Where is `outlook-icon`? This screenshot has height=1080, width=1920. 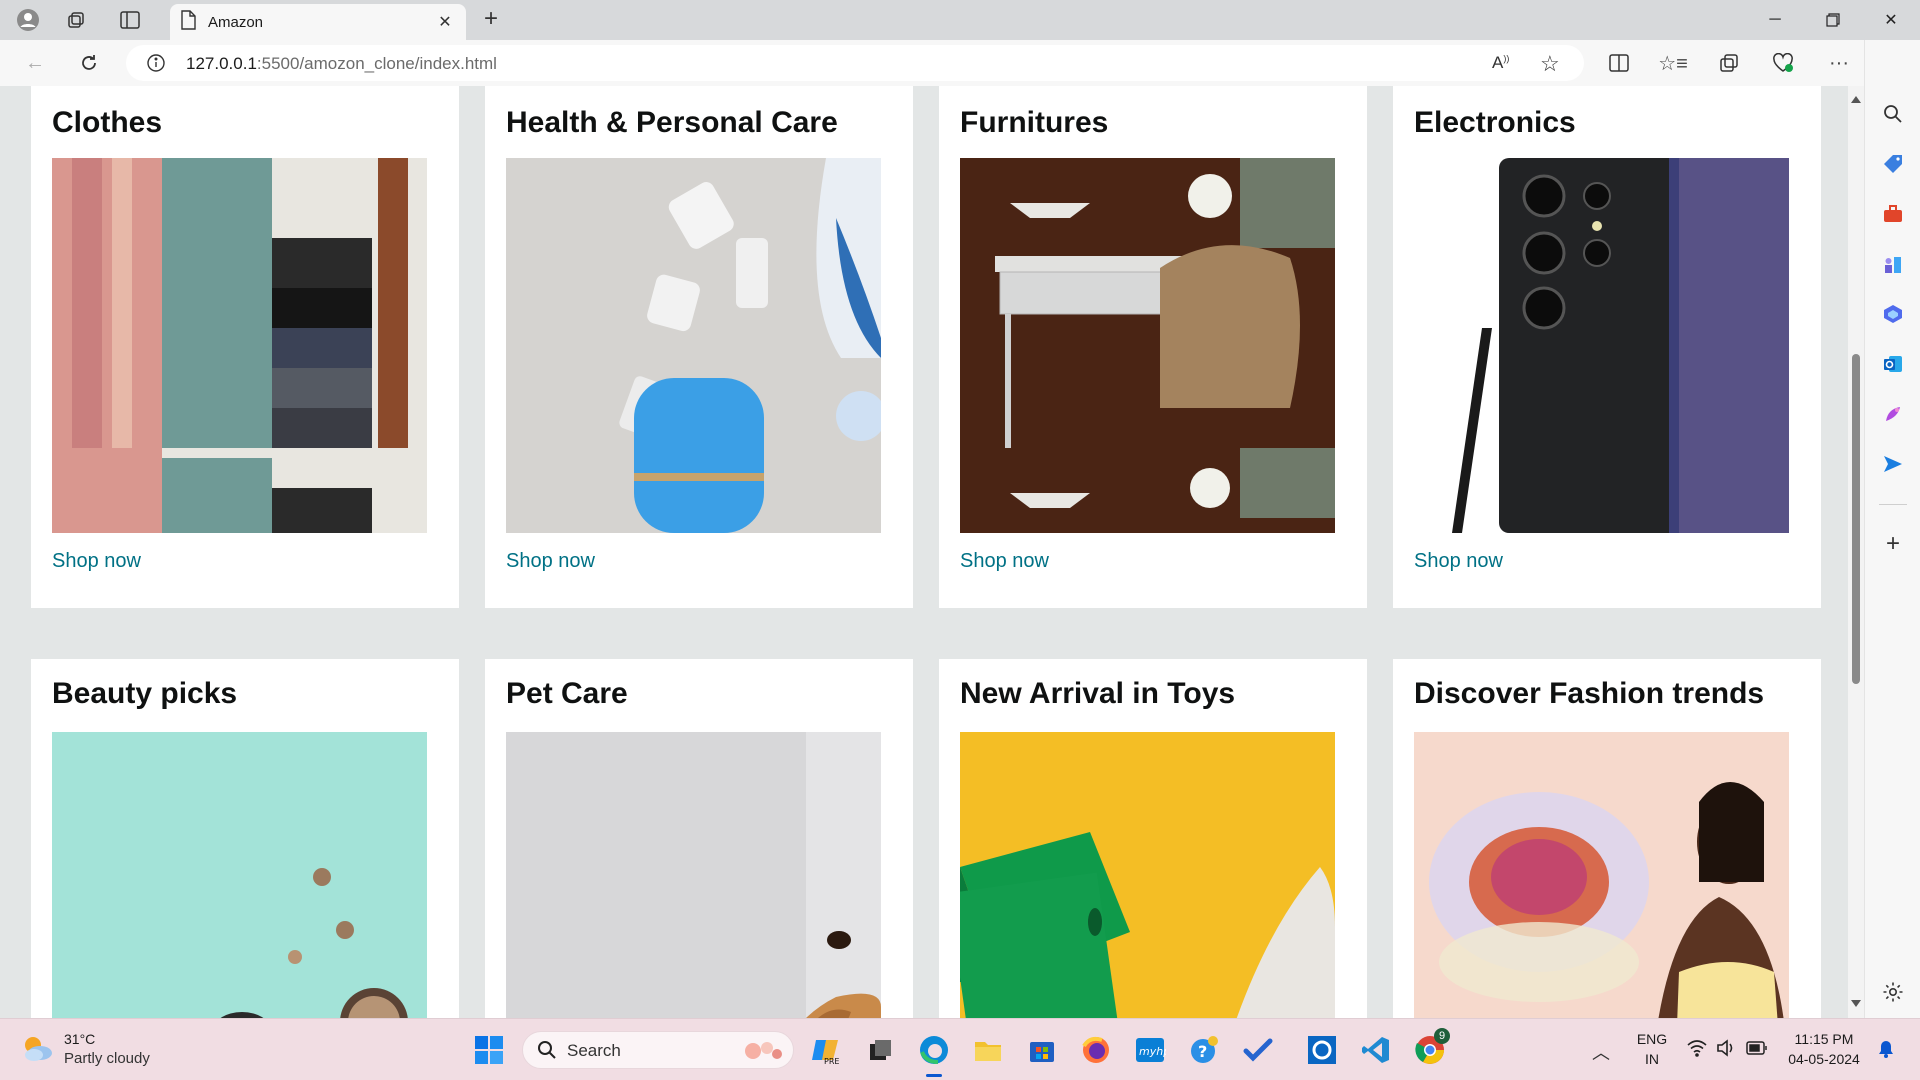 outlook-icon is located at coordinates (1893, 364).